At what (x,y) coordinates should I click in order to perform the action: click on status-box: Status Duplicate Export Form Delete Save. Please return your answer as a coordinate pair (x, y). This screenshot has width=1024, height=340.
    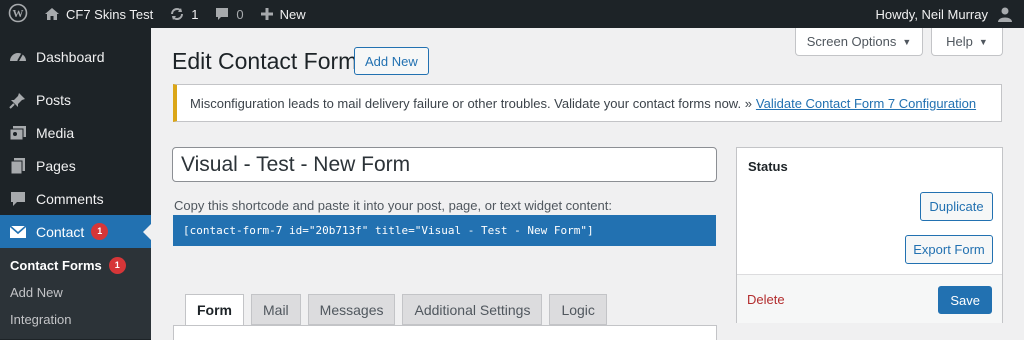
    Looking at the image, I should click on (869, 235).